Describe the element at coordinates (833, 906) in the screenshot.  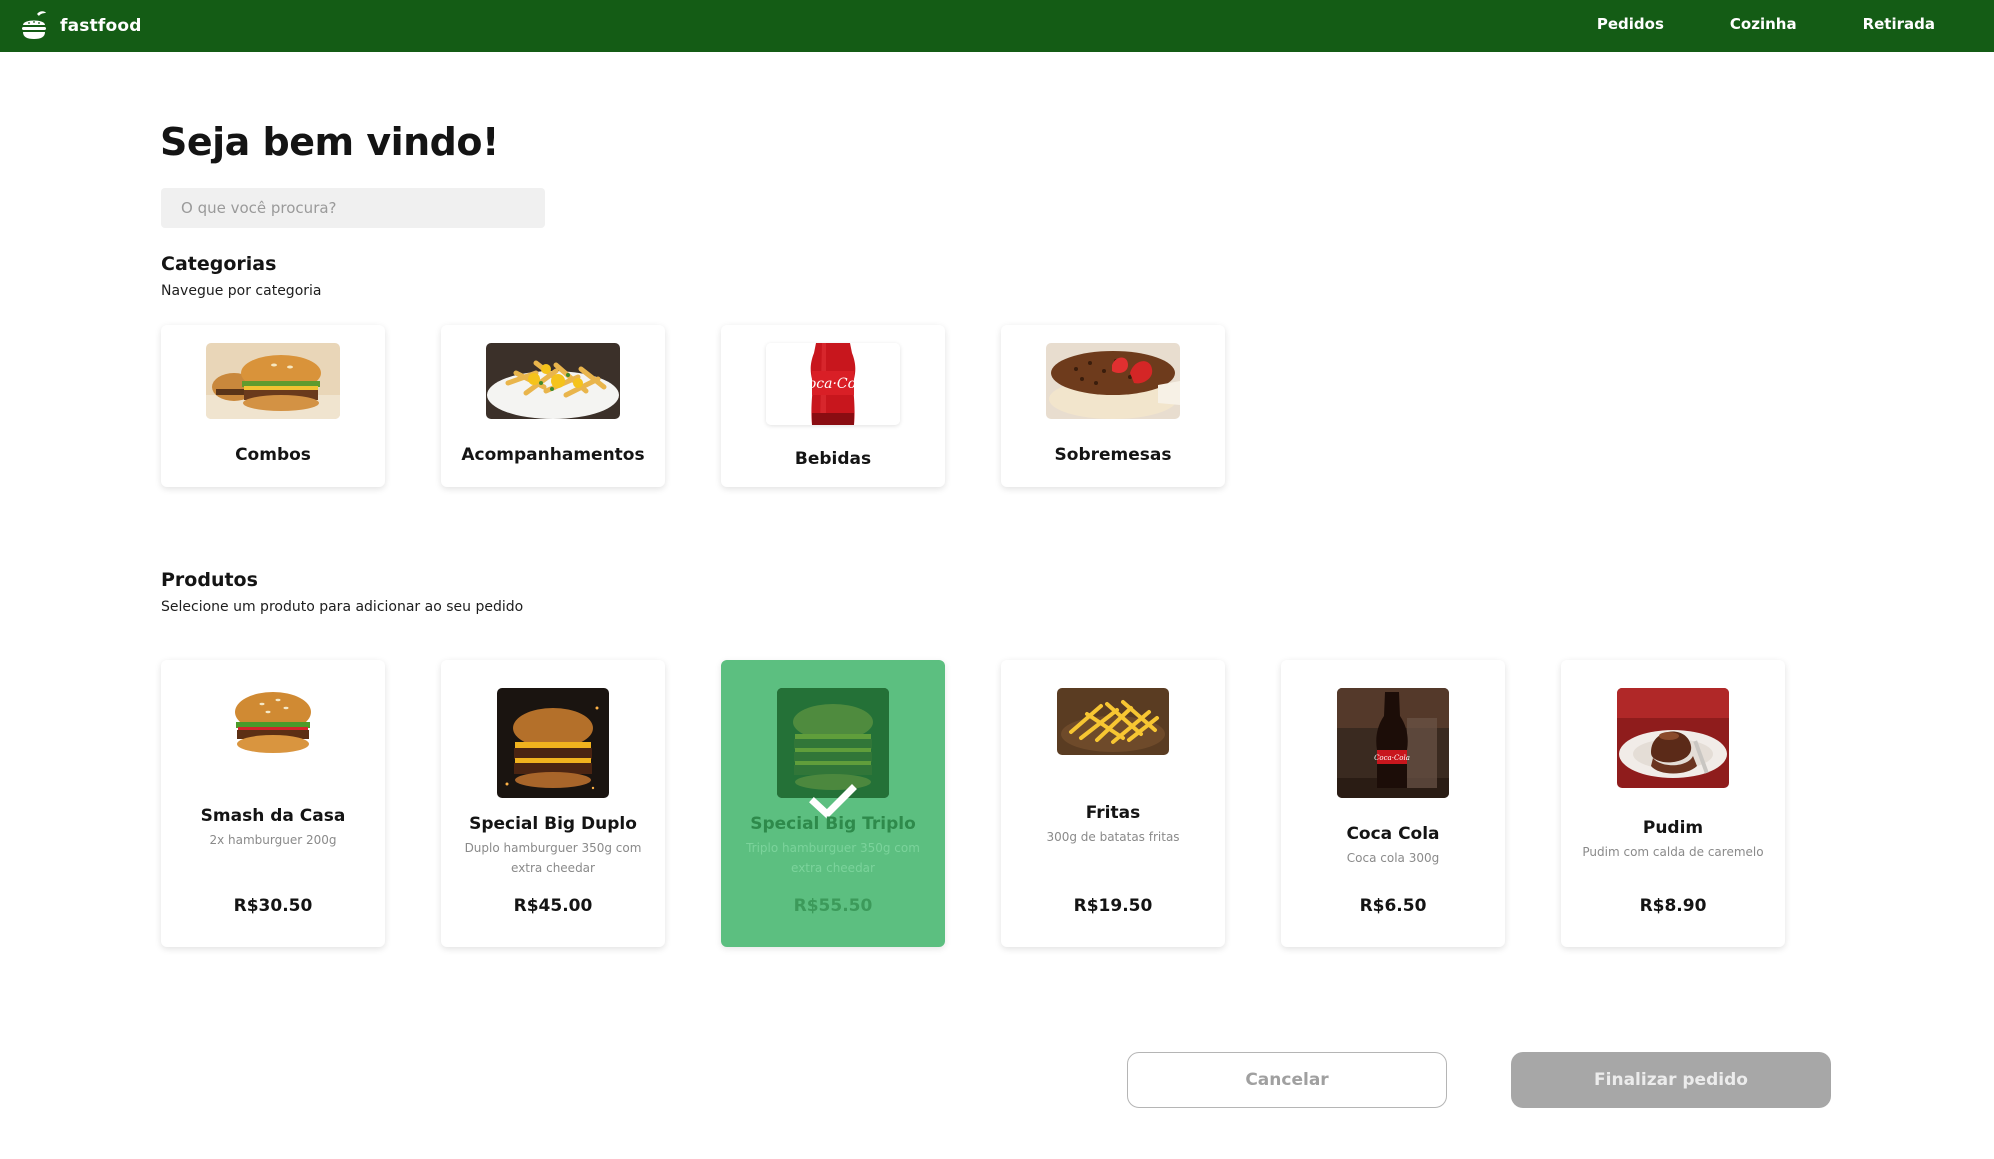
I see `product-price: R$55.50` at that location.